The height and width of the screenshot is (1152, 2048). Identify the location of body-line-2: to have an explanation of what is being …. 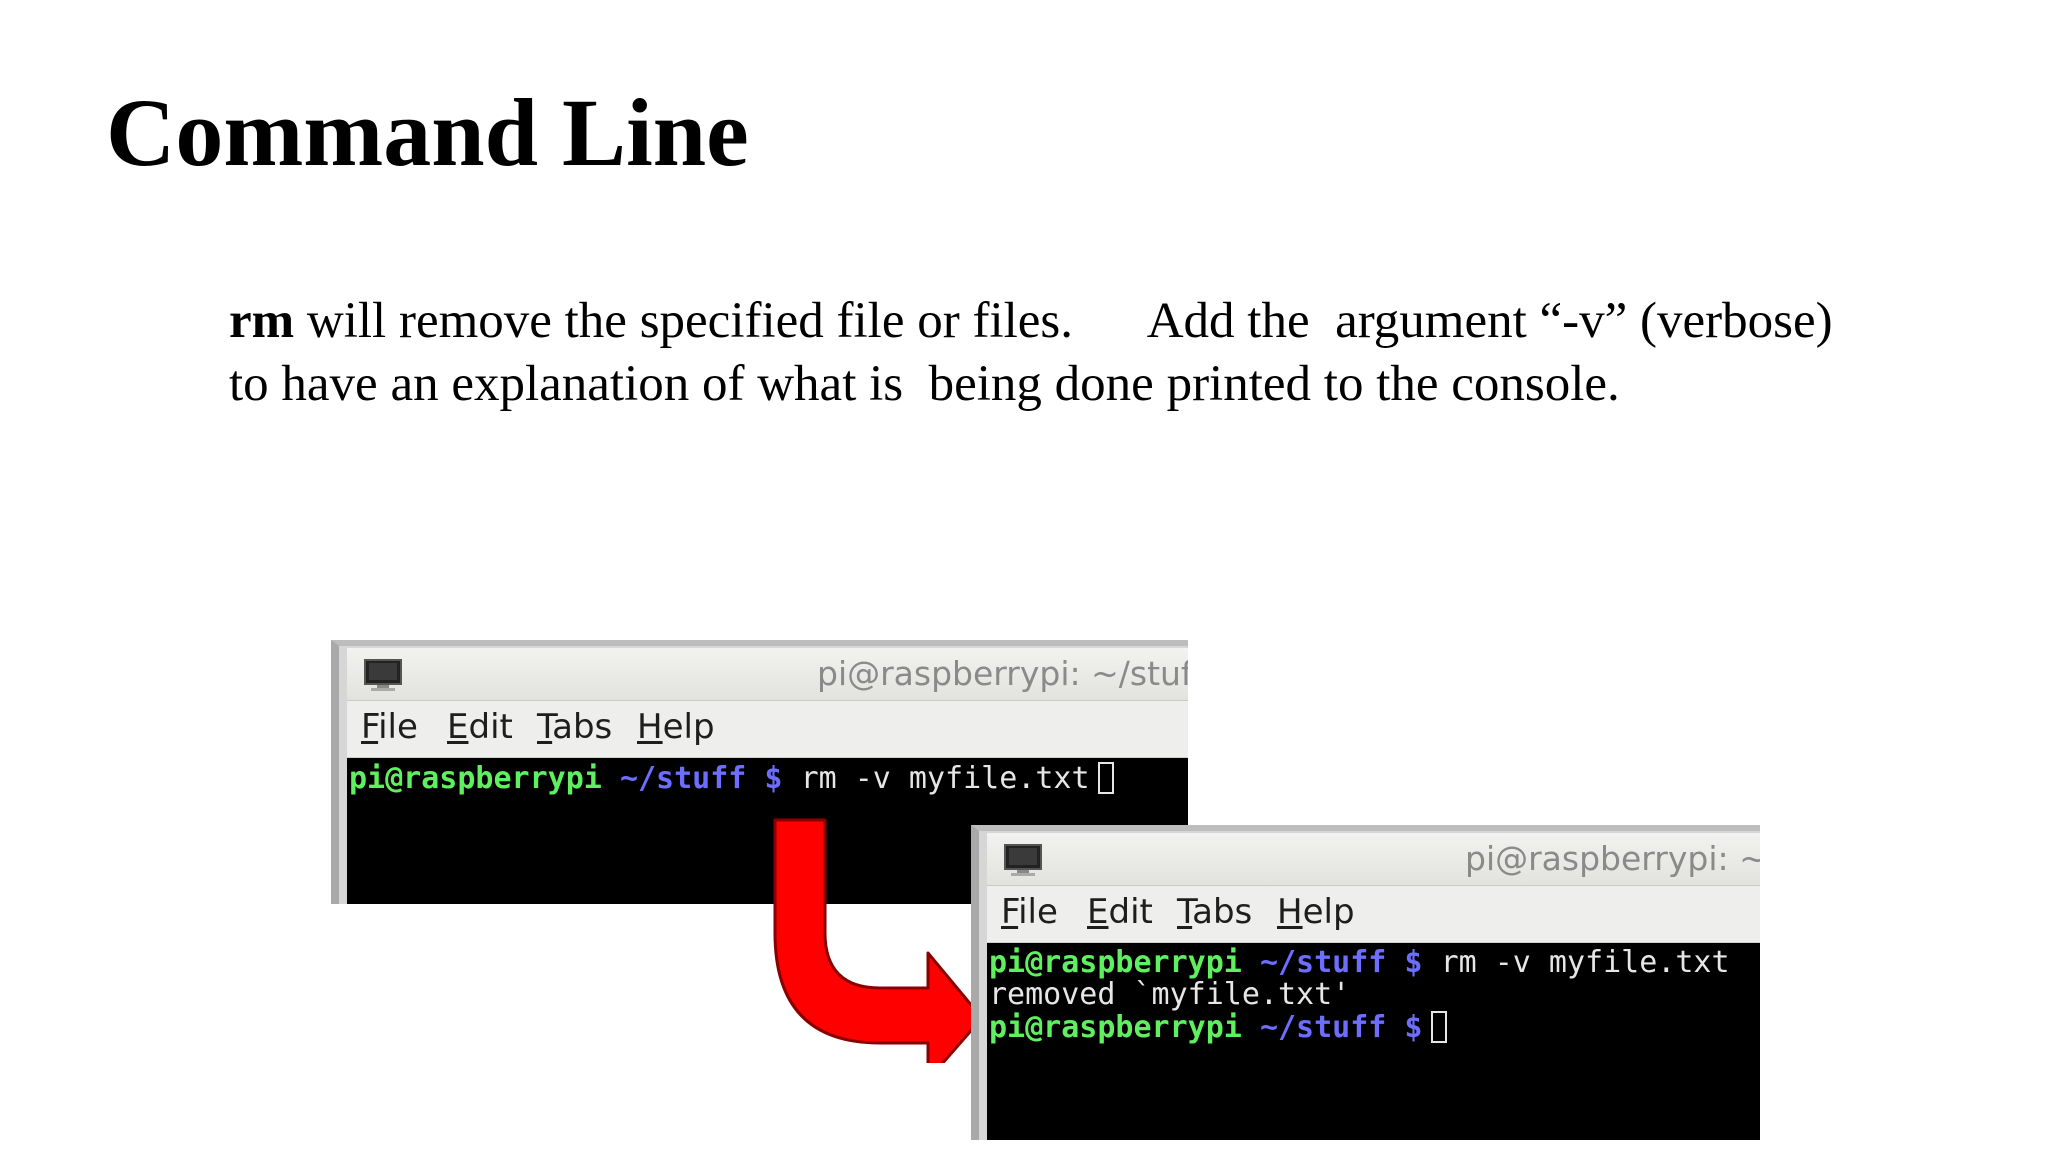
(924, 384).